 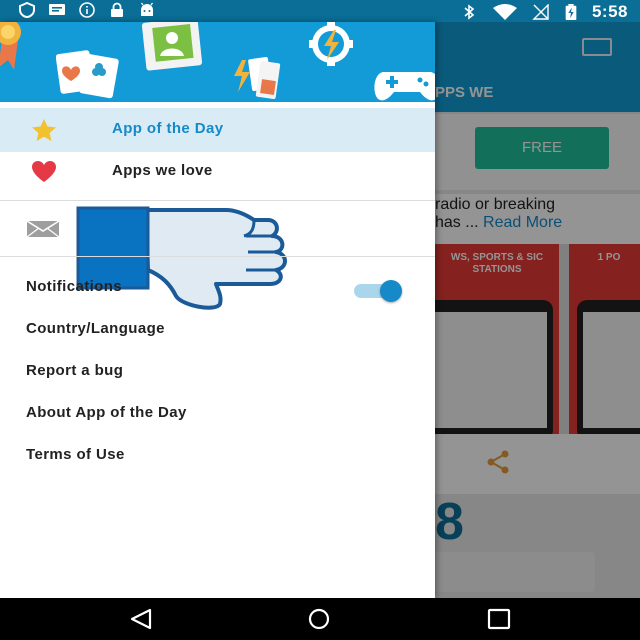 I want to click on no-signal-icon, so click(x=540, y=12).